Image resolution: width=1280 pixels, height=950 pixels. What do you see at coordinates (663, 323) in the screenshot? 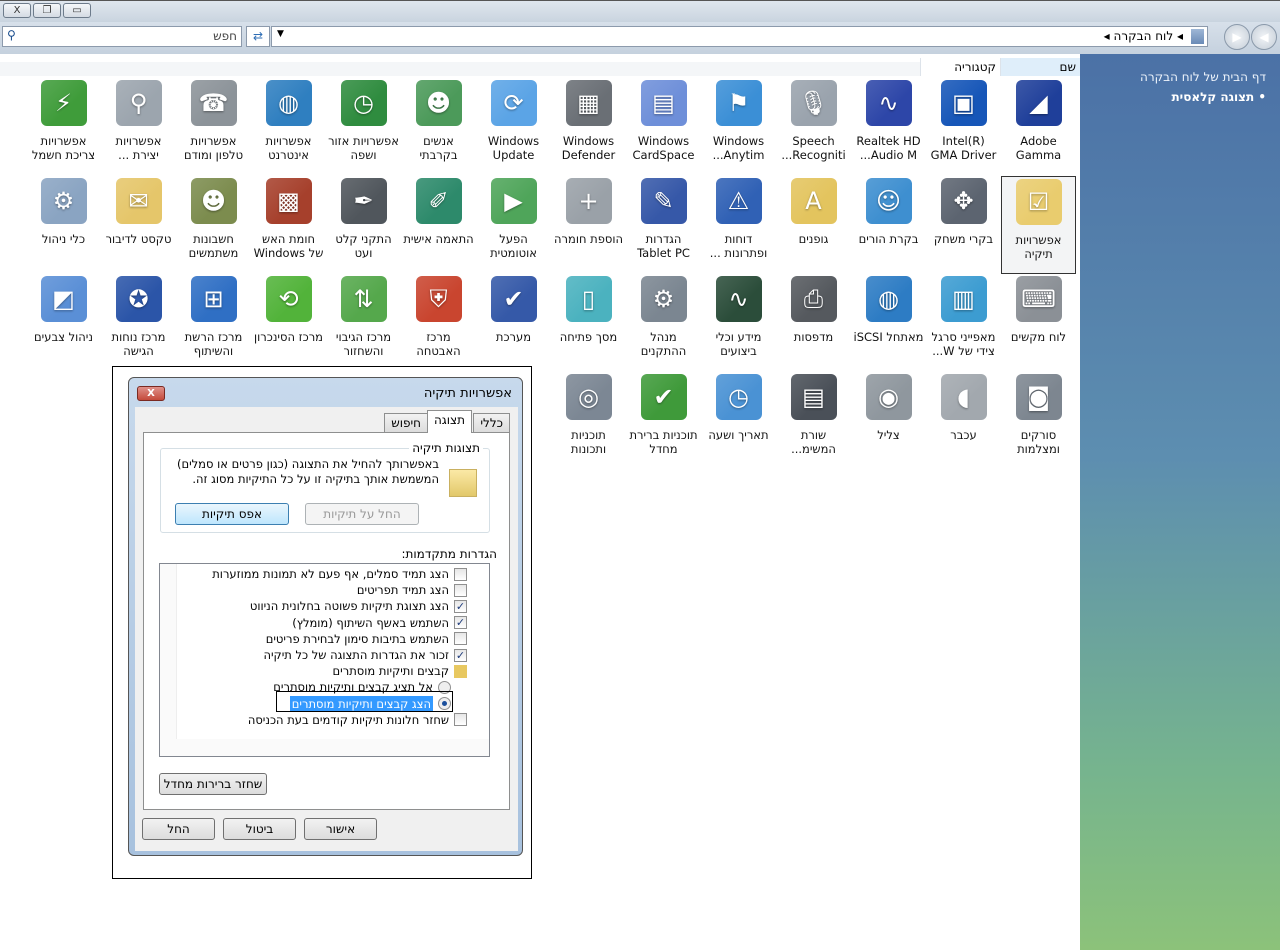
I see `control-panel-item: ⚙ מנהל ההתקנים` at bounding box center [663, 323].